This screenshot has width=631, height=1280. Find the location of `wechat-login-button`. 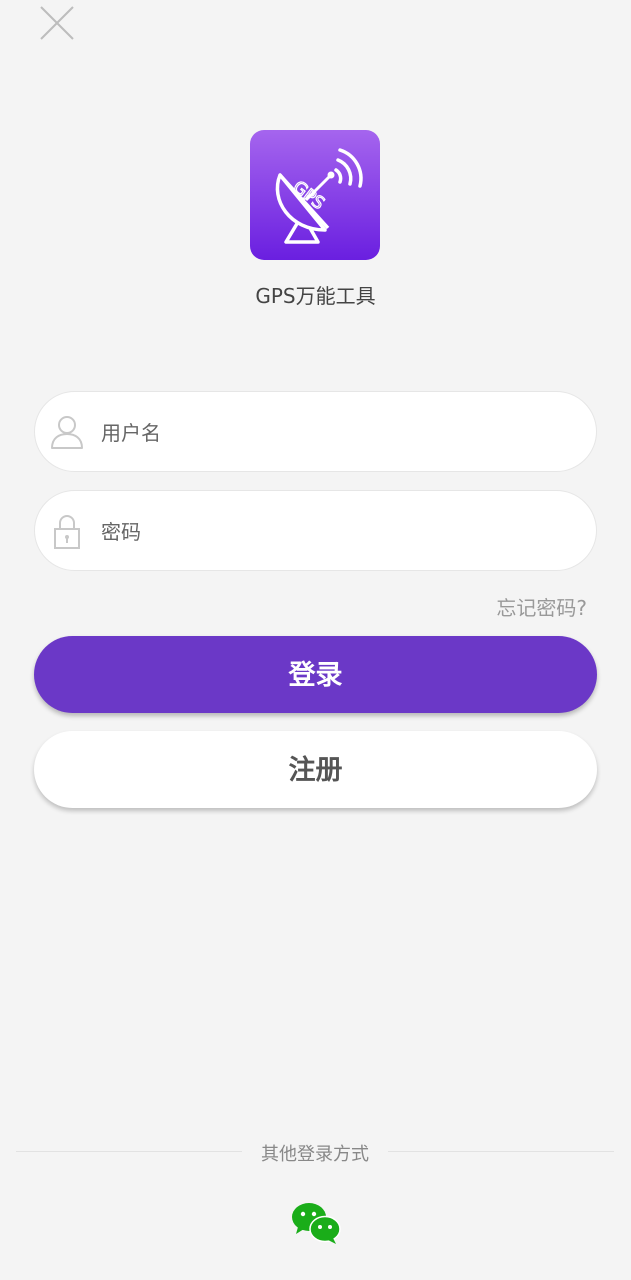

wechat-login-button is located at coordinates (316, 1223).